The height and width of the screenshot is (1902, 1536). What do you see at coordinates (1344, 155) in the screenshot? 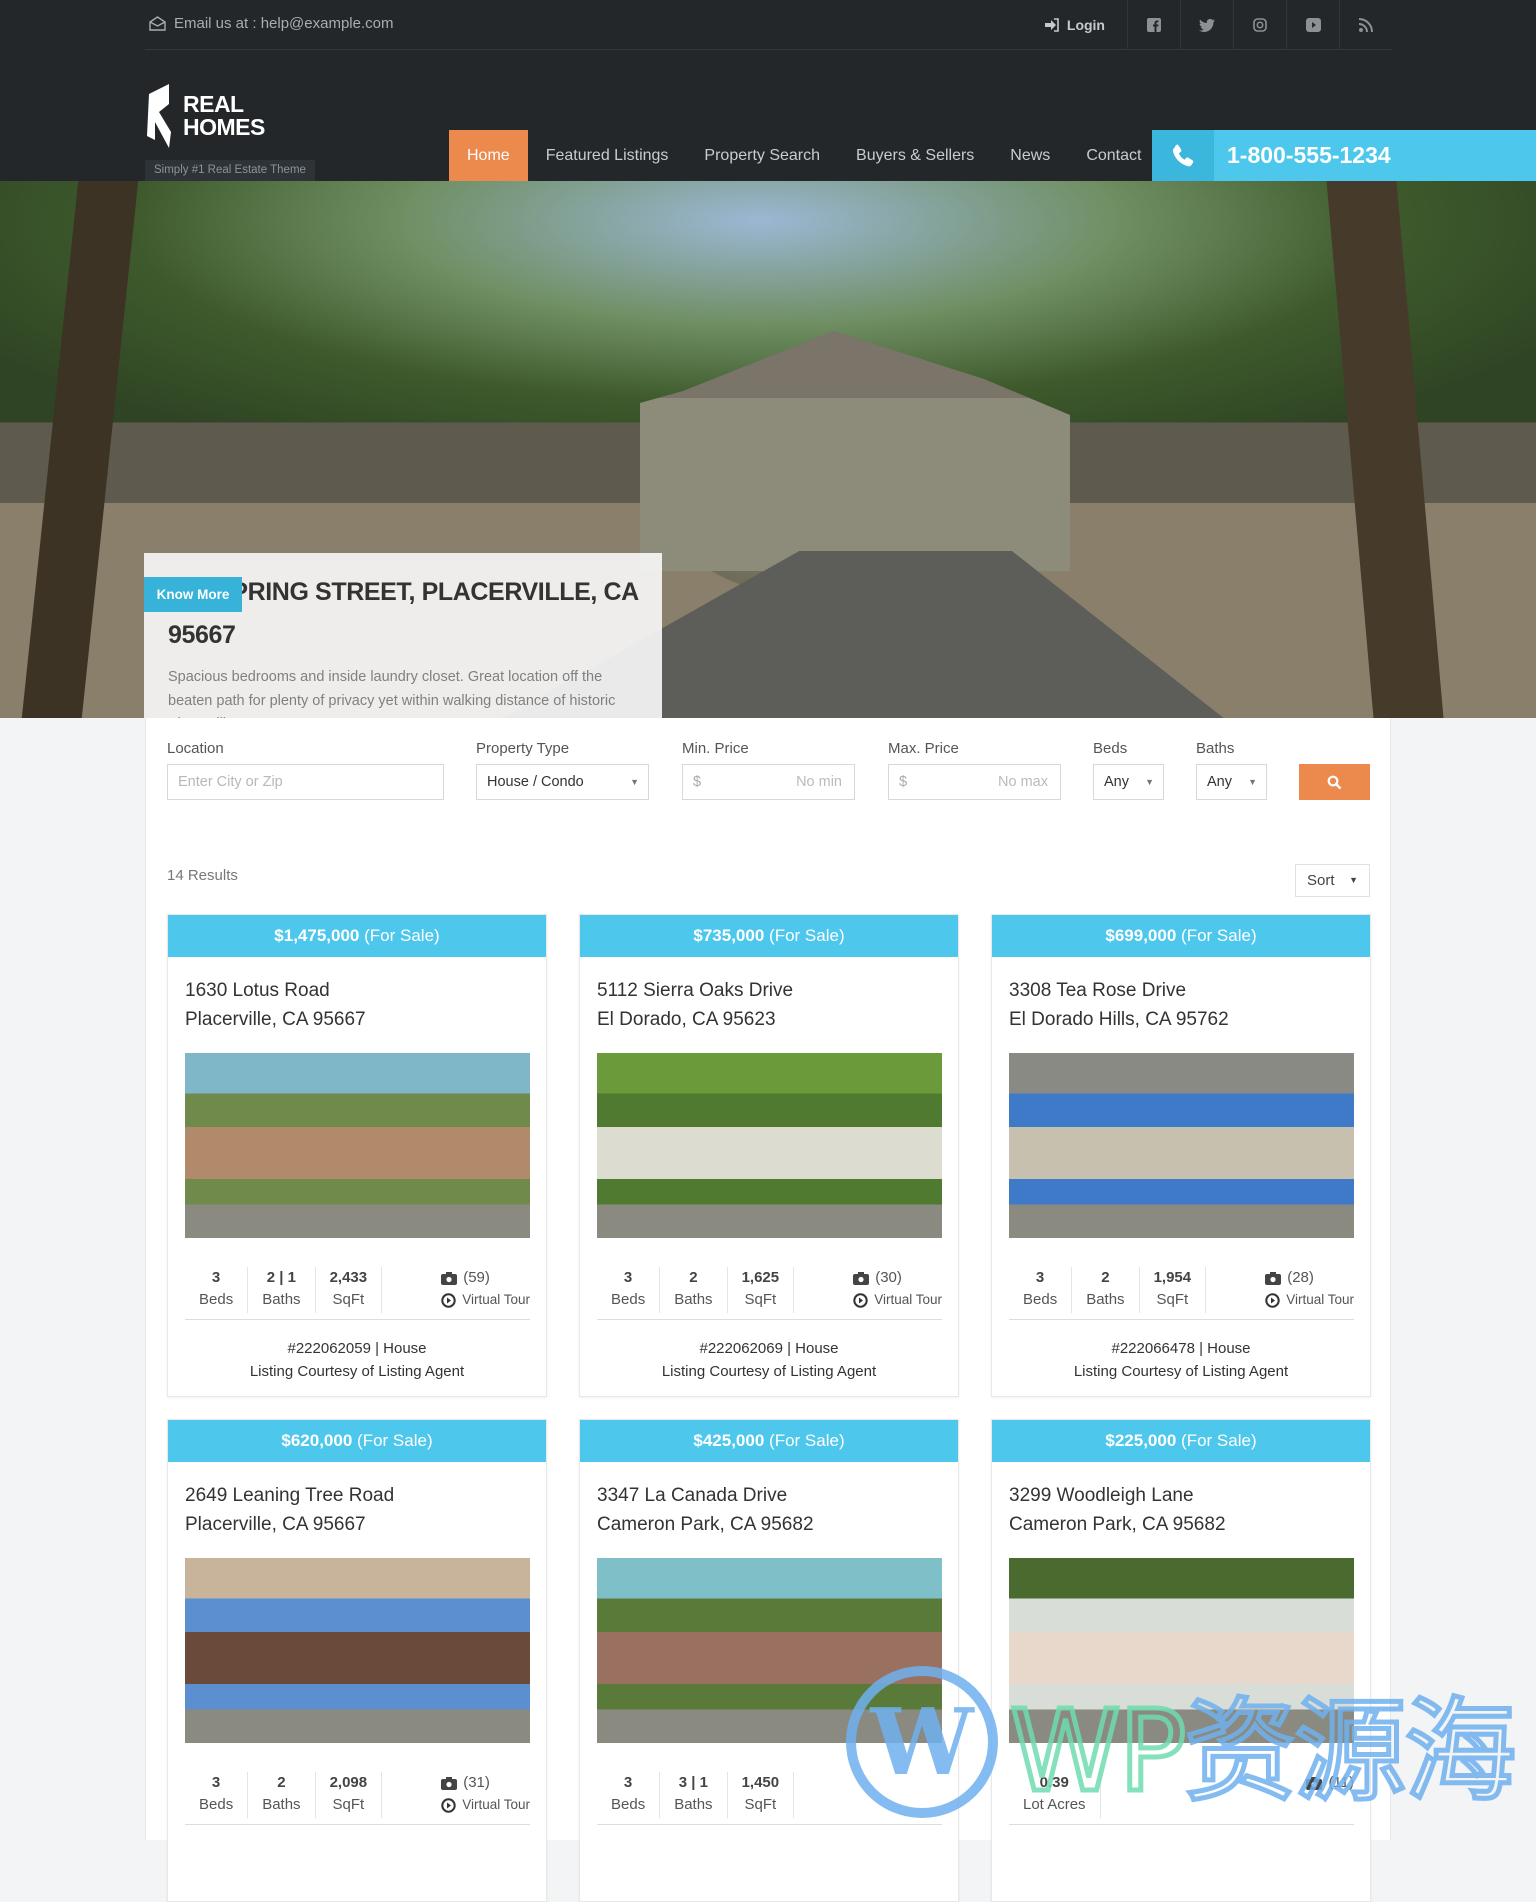
I see `phone-number-box: 1-800-555-1234` at bounding box center [1344, 155].